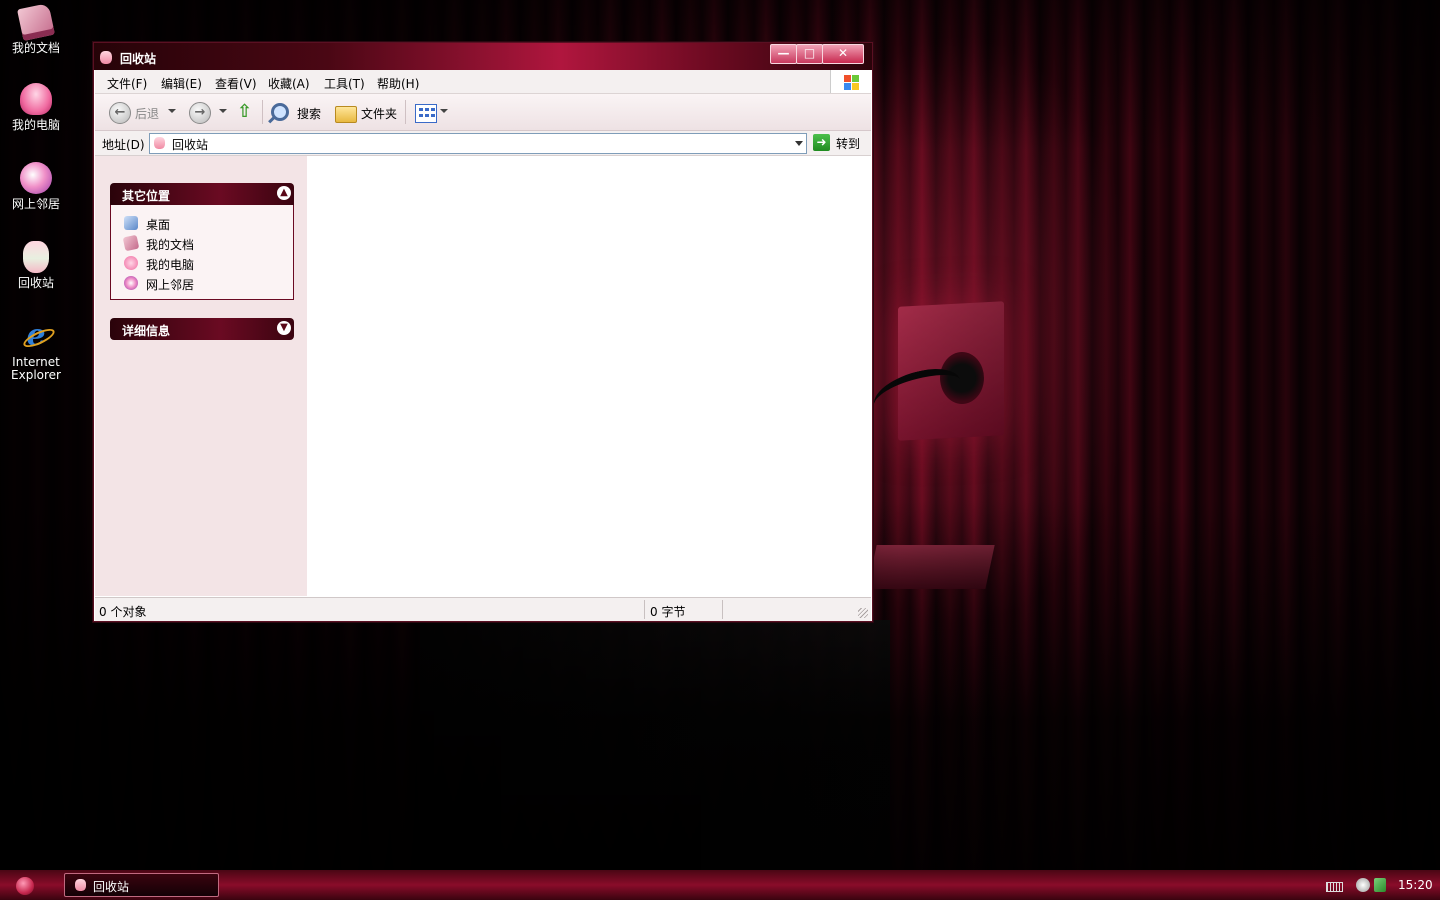 This screenshot has height=900, width=1440. Describe the element at coordinates (146, 331) in the screenshot. I see `details-title: 详细信息` at that location.